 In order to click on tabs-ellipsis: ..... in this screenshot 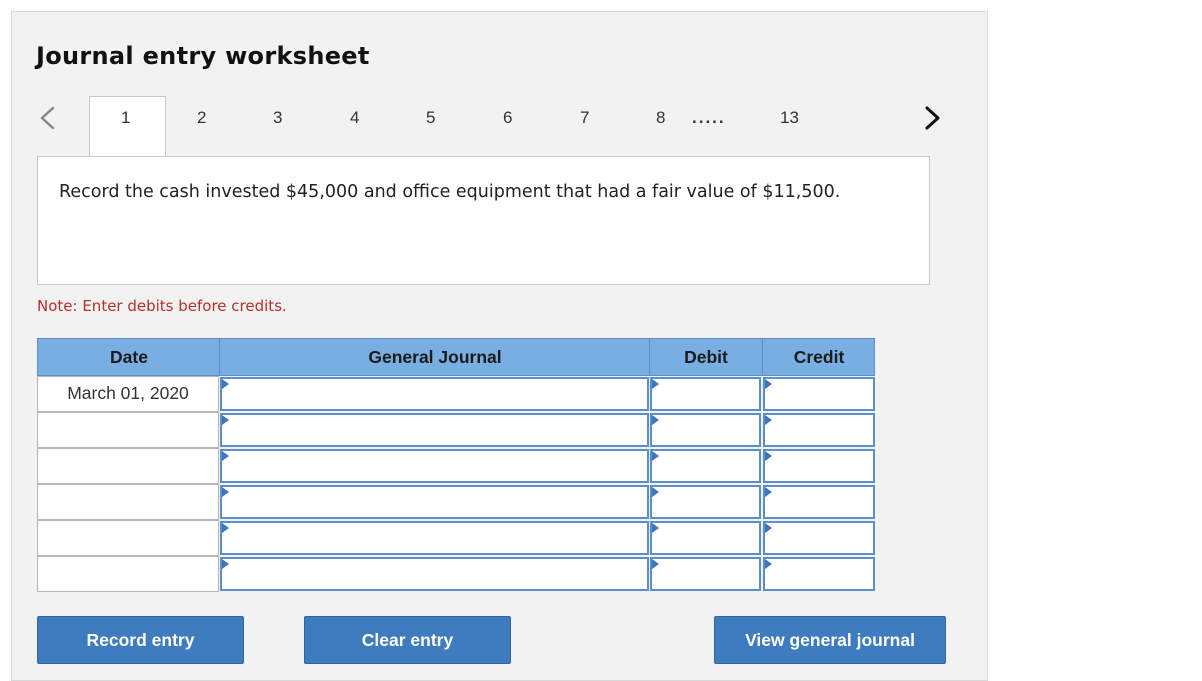, I will do `click(709, 117)`.